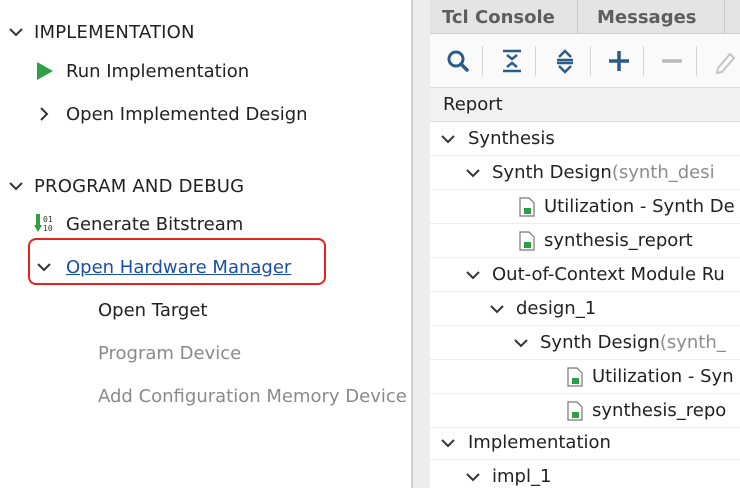  I want to click on tab-tcl-console: Tcl Console, so click(504, 17).